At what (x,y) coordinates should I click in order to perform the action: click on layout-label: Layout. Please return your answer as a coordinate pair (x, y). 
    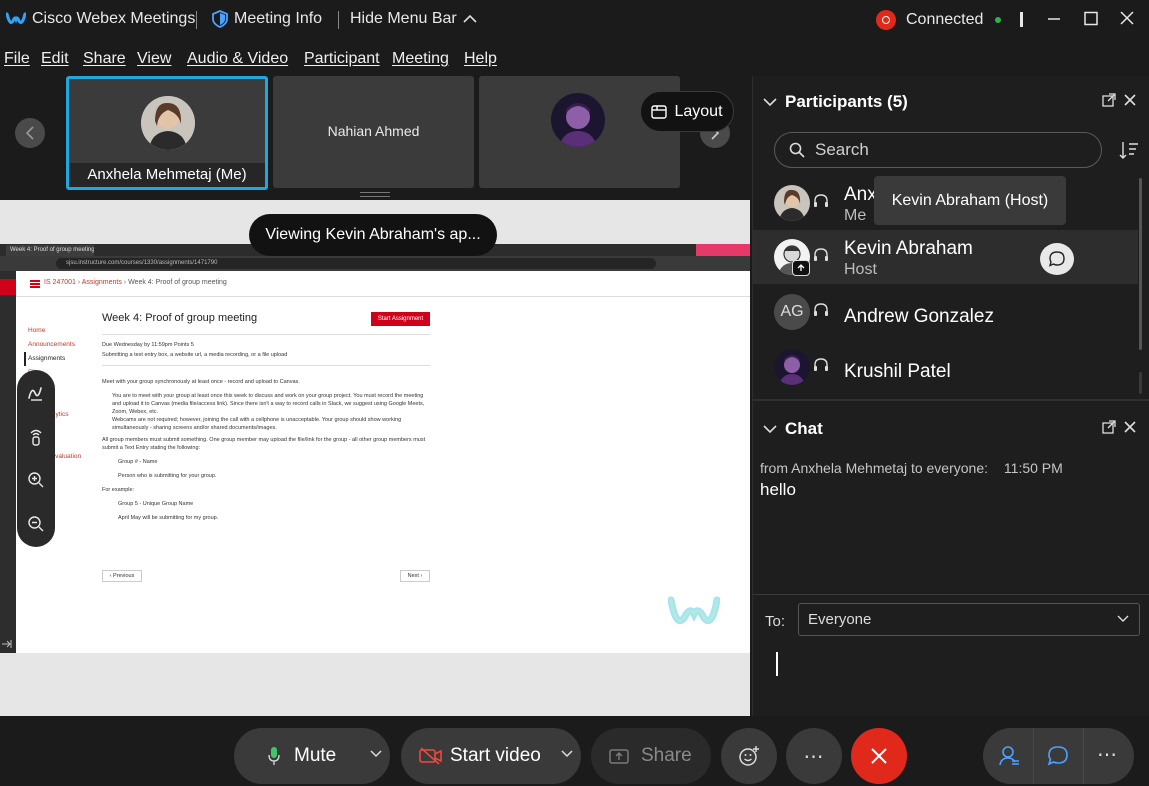
    Looking at the image, I should click on (698, 111).